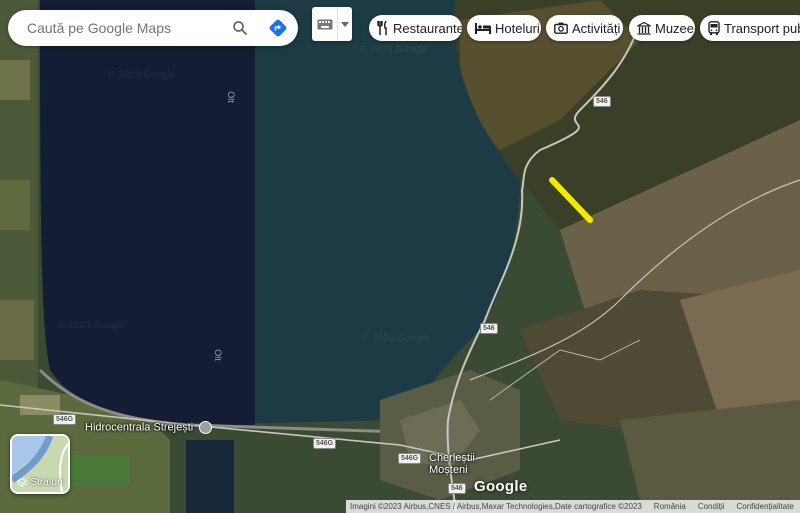 Image resolution: width=800 pixels, height=513 pixels. I want to click on chip-museums: Muzee, so click(662, 28).